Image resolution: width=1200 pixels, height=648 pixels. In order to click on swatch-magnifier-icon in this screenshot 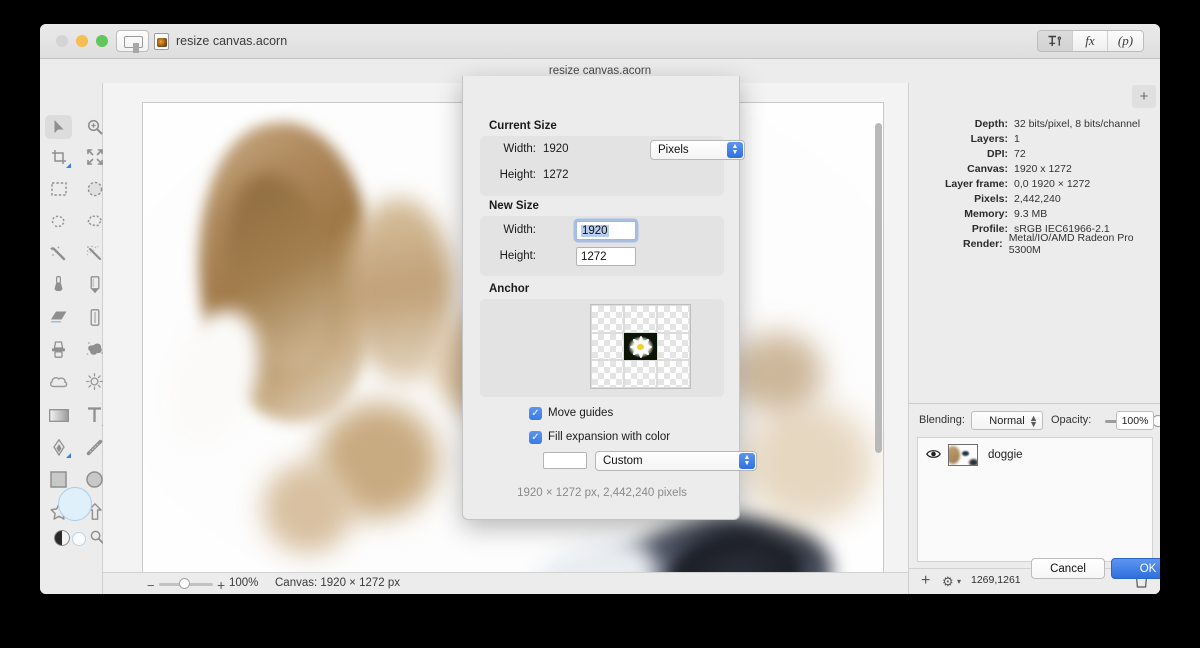, I will do `click(97, 539)`.